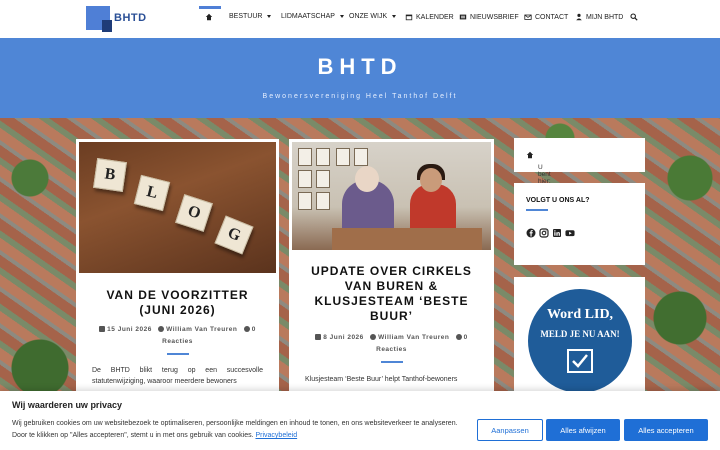  What do you see at coordinates (276, 435) in the screenshot?
I see `privacy-policy-link: Privacybeleid` at bounding box center [276, 435].